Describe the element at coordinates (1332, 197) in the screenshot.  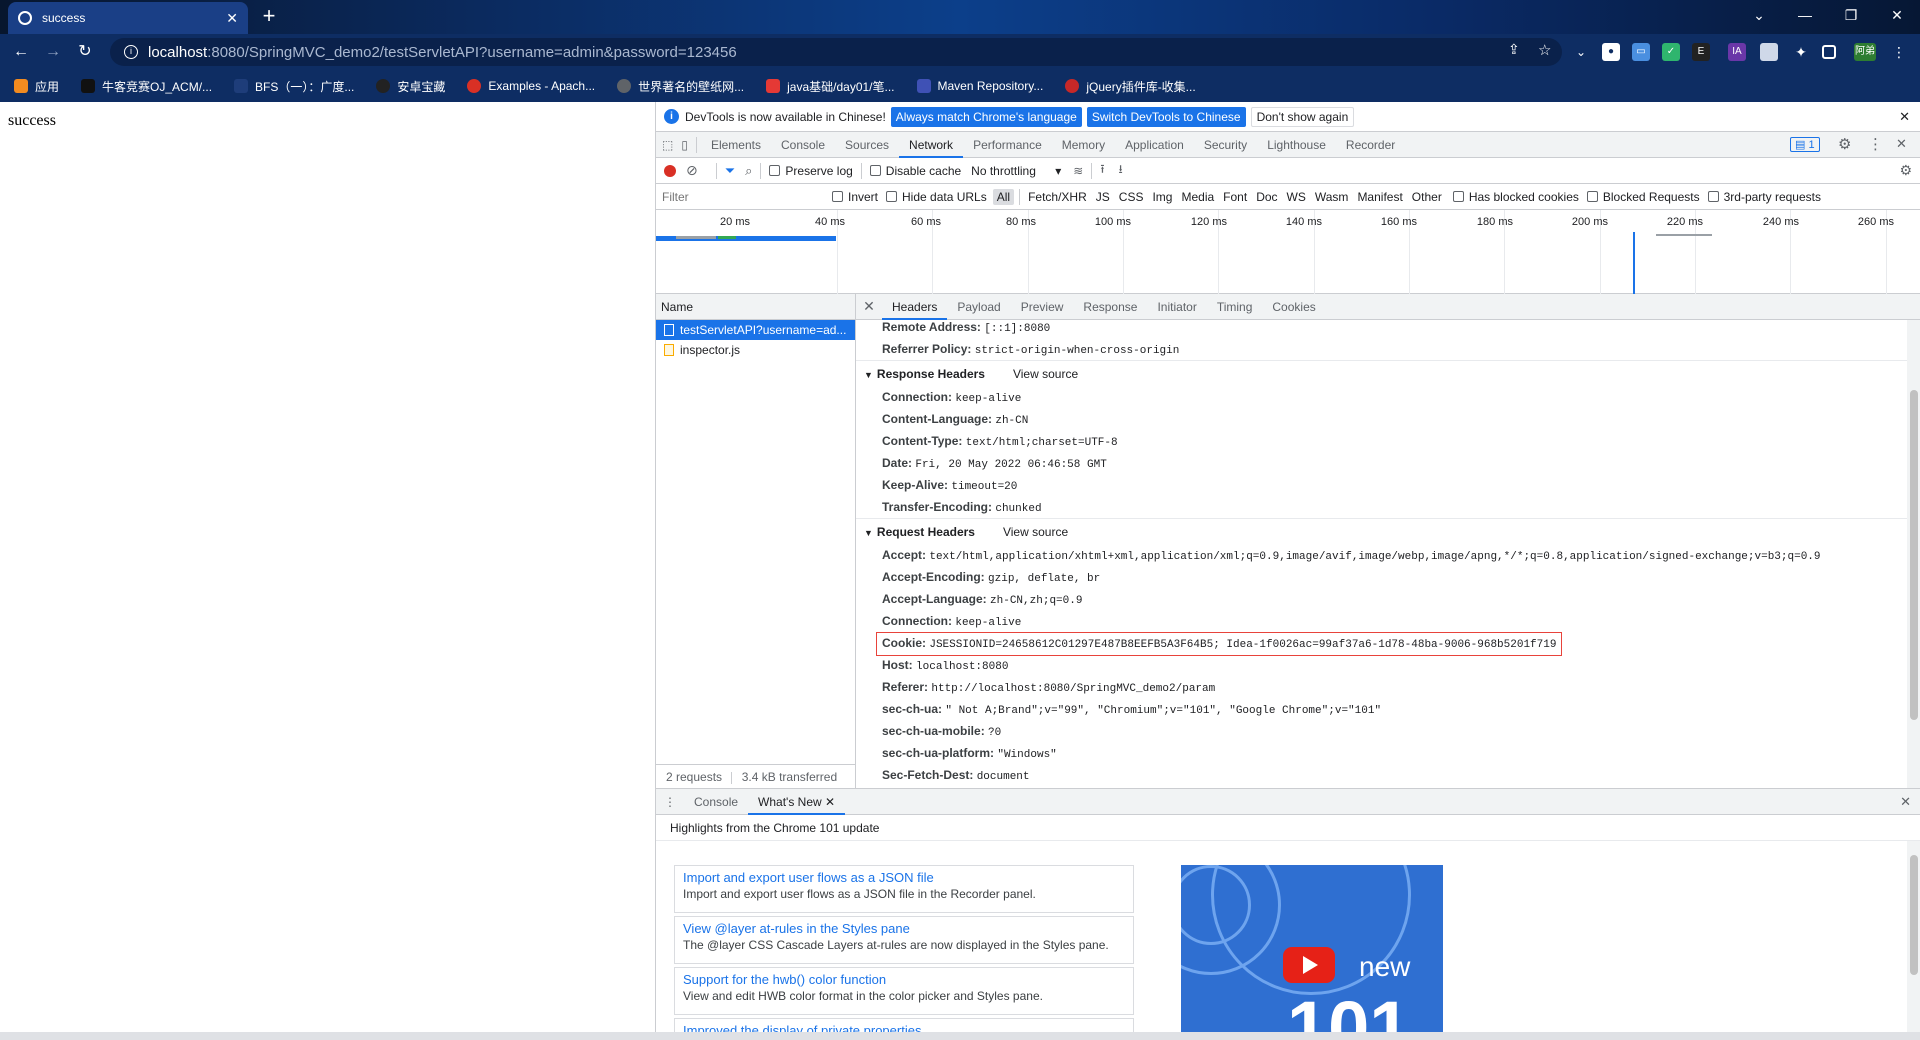
I see `filter-wasm: Wasm` at that location.